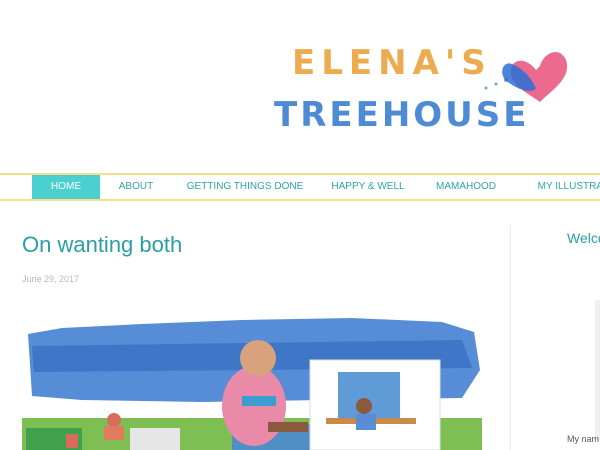 The height and width of the screenshot is (450, 600). Describe the element at coordinates (597, 370) in the screenshot. I see `sidebar-image` at that location.